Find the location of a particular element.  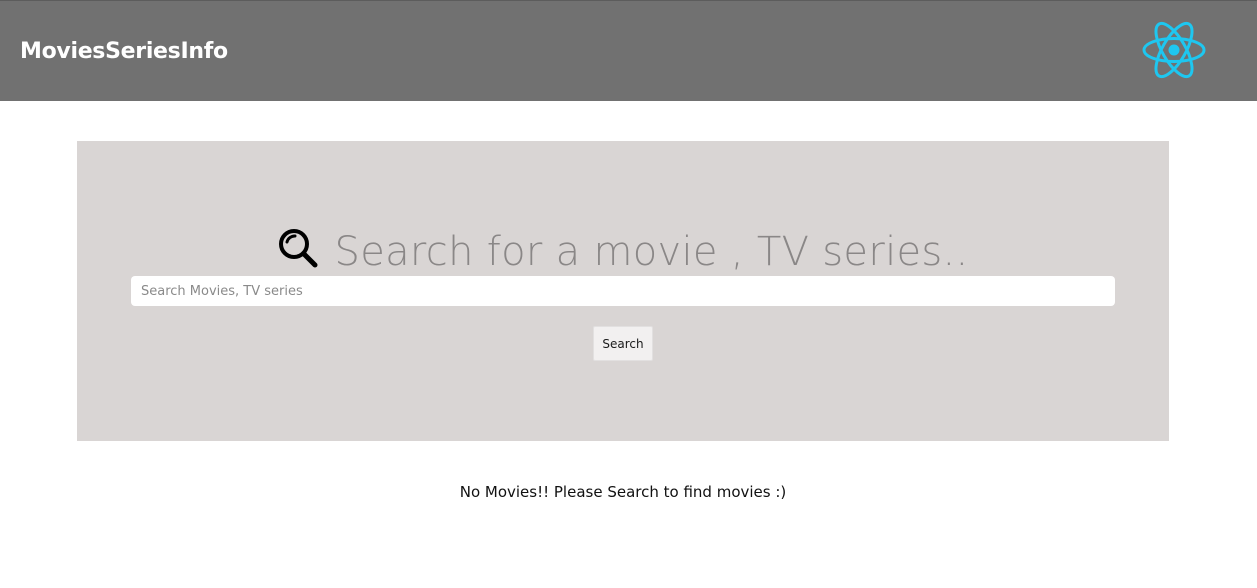

hero-heading: Search for a movie , TV series.. is located at coordinates (623, 252).